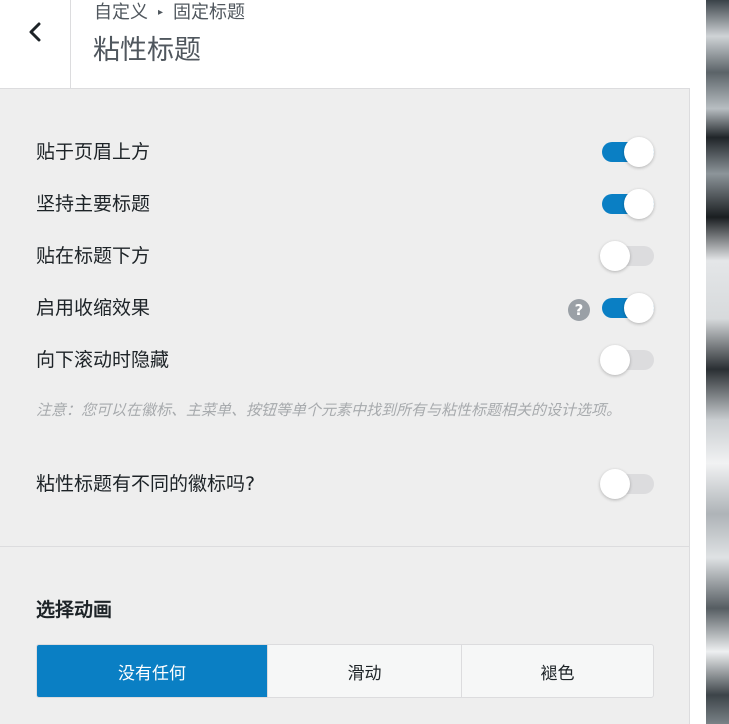 This screenshot has width=729, height=724. Describe the element at coordinates (93, 152) in the screenshot. I see `toggle-label: 贴于页眉上方` at that location.